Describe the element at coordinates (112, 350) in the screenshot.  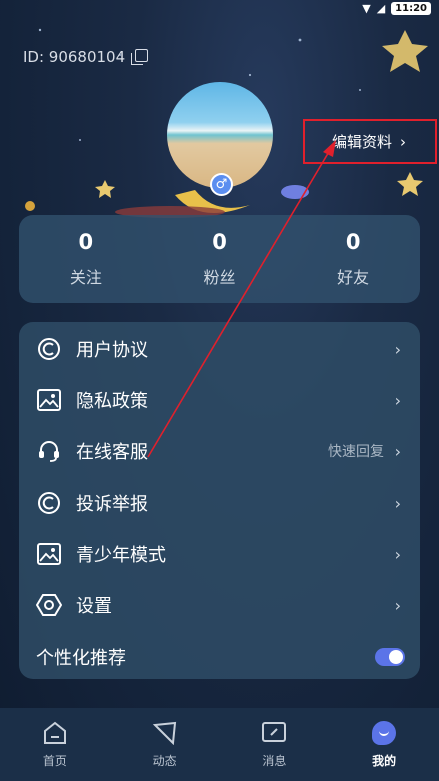
I see `menu-item-label: 用户协议` at that location.